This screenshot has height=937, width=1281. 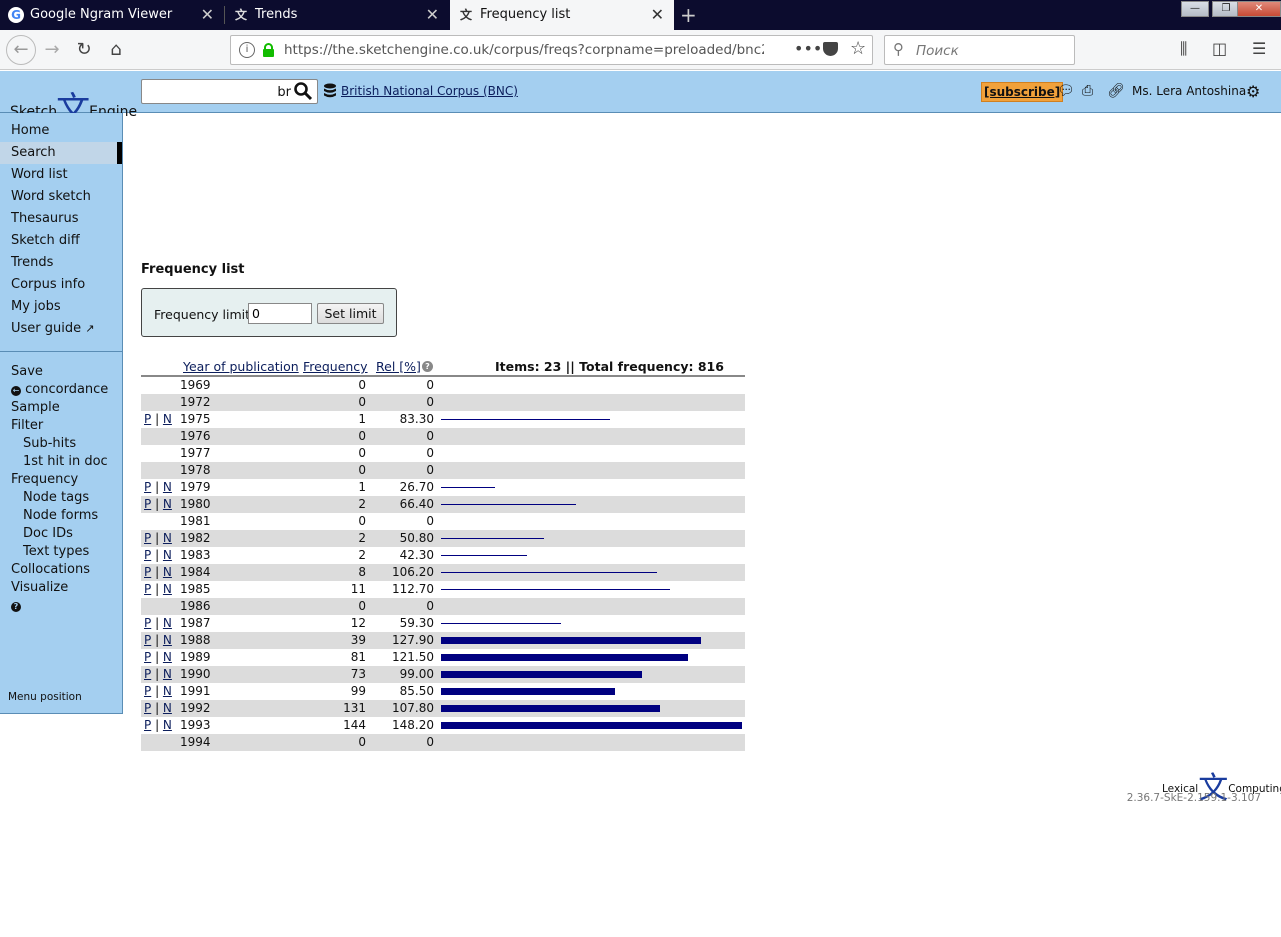 What do you see at coordinates (61, 390) in the screenshot?
I see `tool-concordance: ← concordance` at bounding box center [61, 390].